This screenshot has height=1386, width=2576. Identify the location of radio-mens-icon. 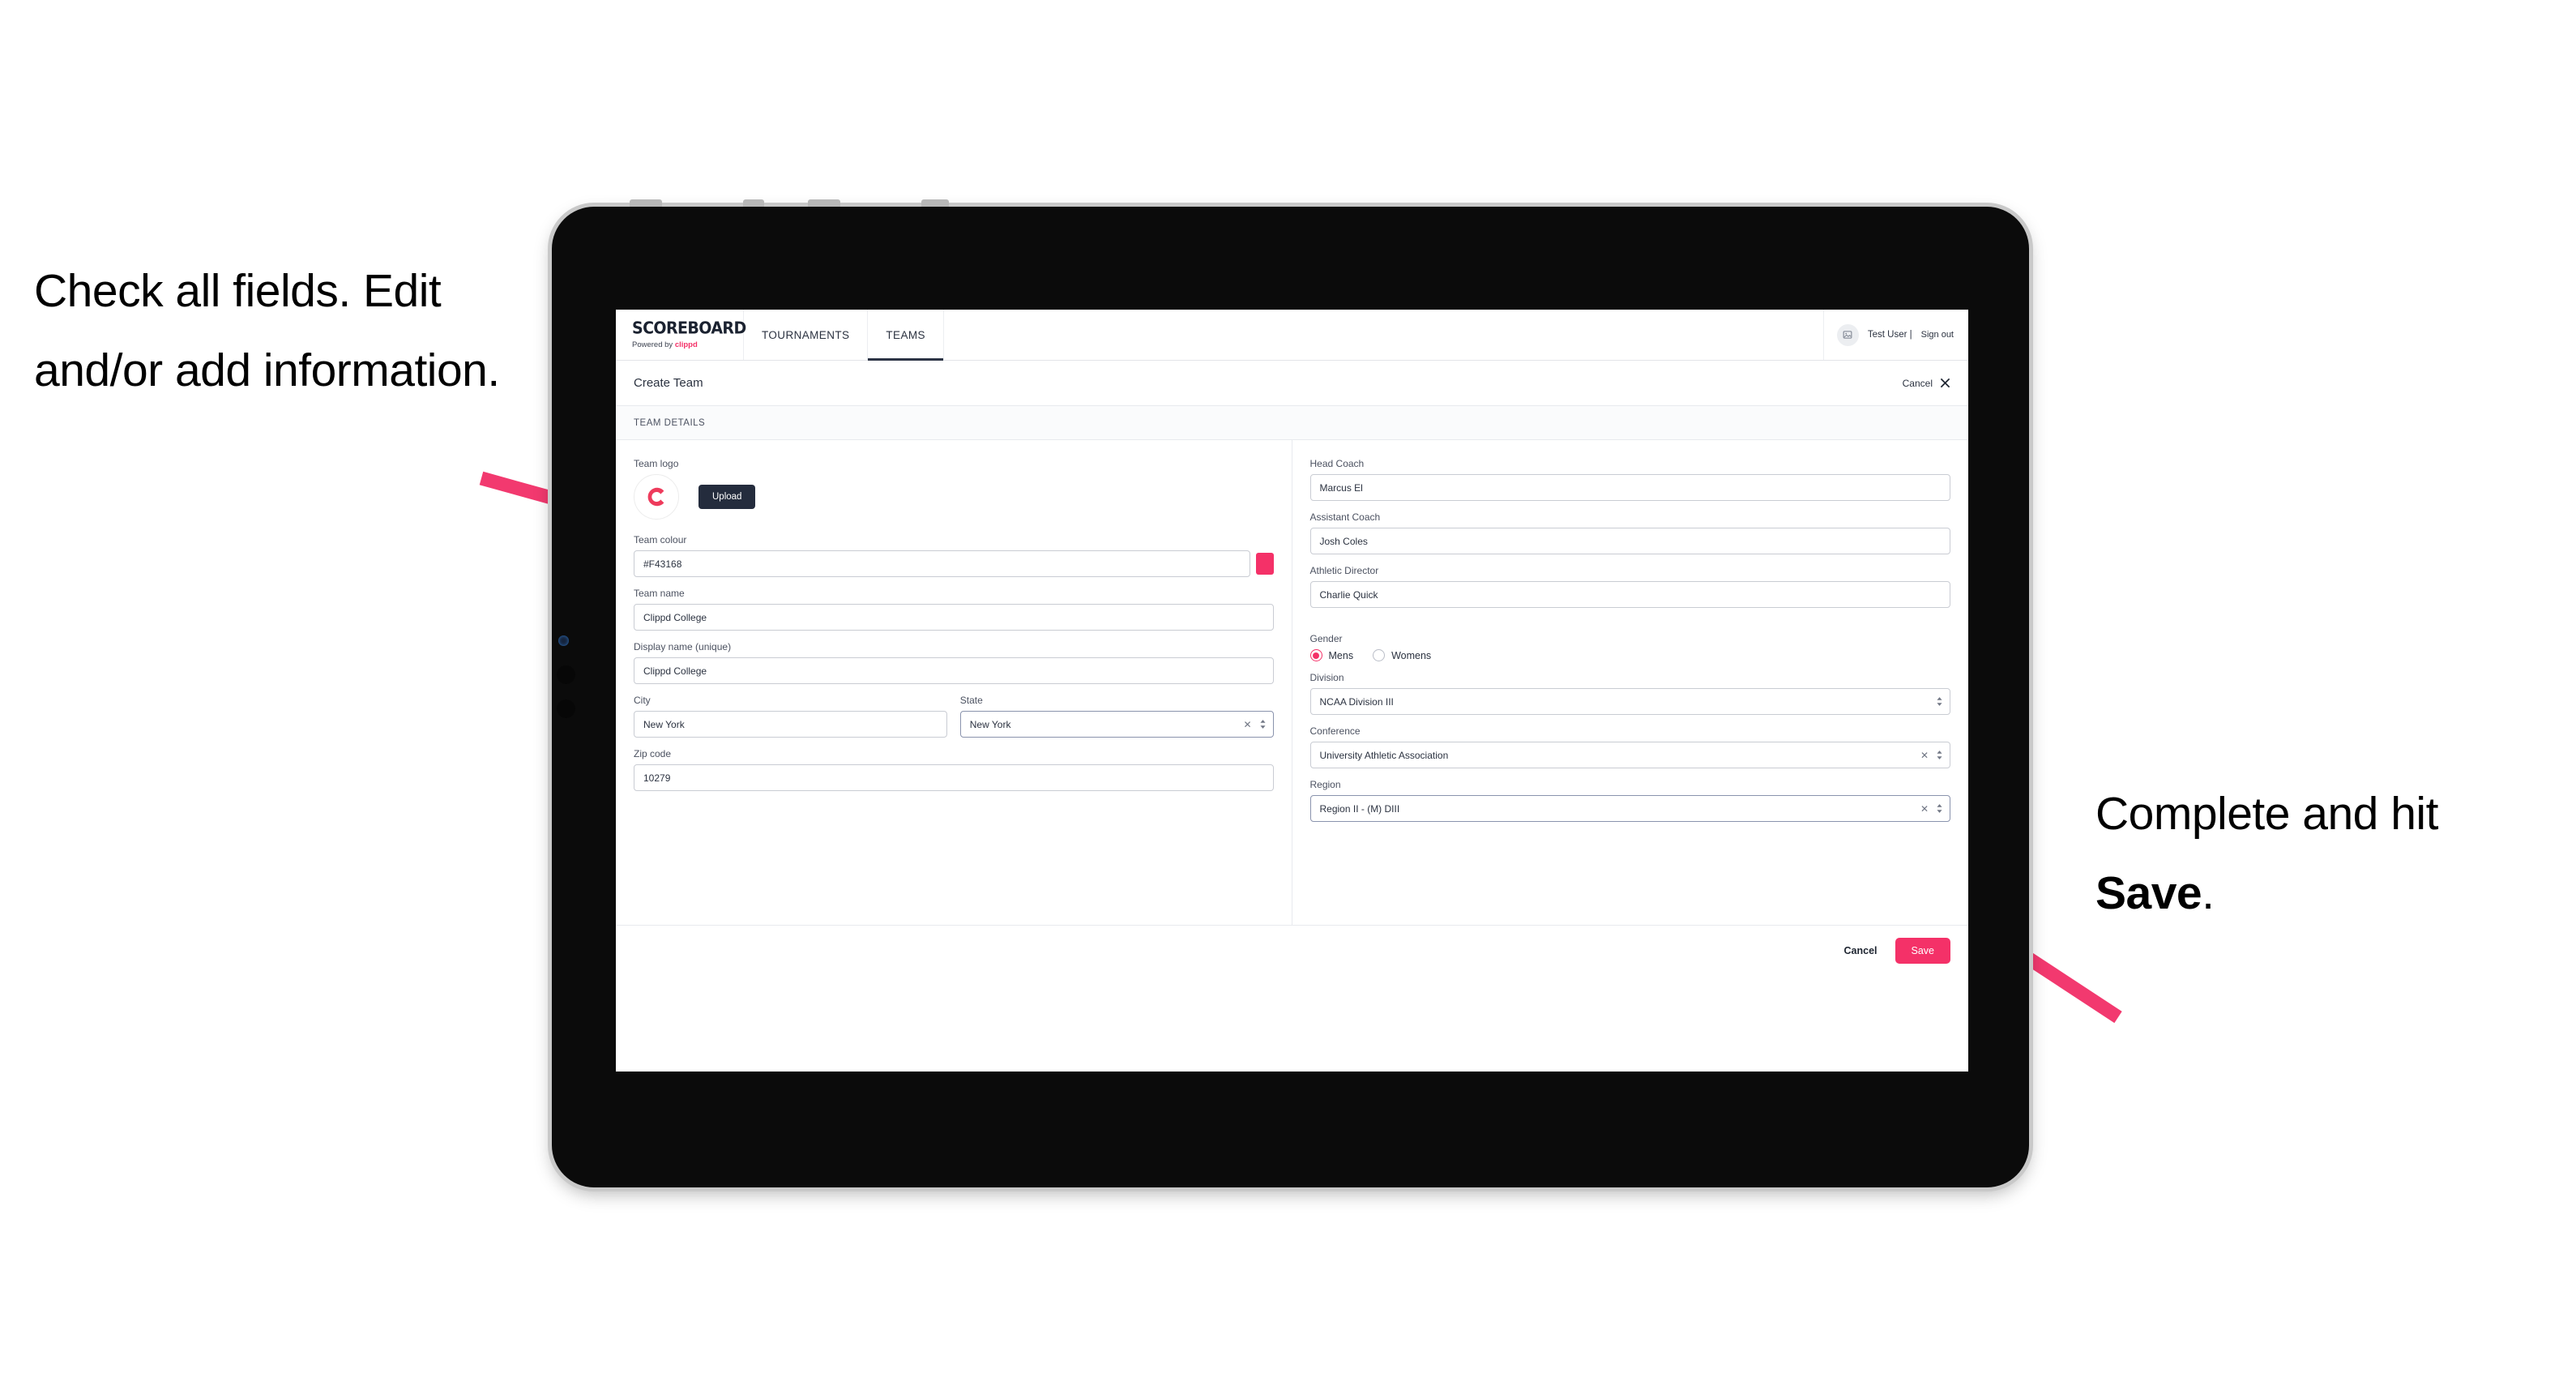
(1315, 655).